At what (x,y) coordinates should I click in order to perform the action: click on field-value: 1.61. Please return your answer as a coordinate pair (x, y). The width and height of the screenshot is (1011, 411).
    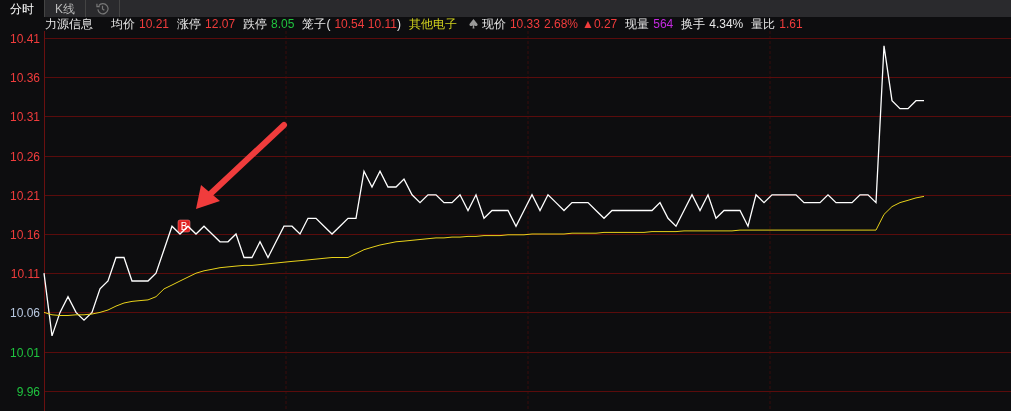
    Looking at the image, I should click on (791, 24).